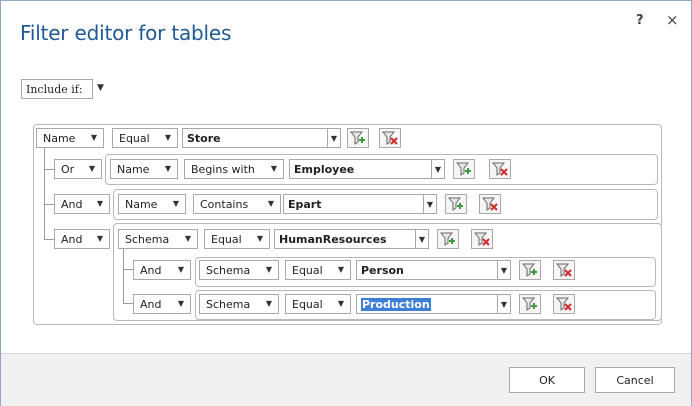 This screenshot has width=692, height=406. I want to click on cancel-button: Cancel, so click(635, 380).